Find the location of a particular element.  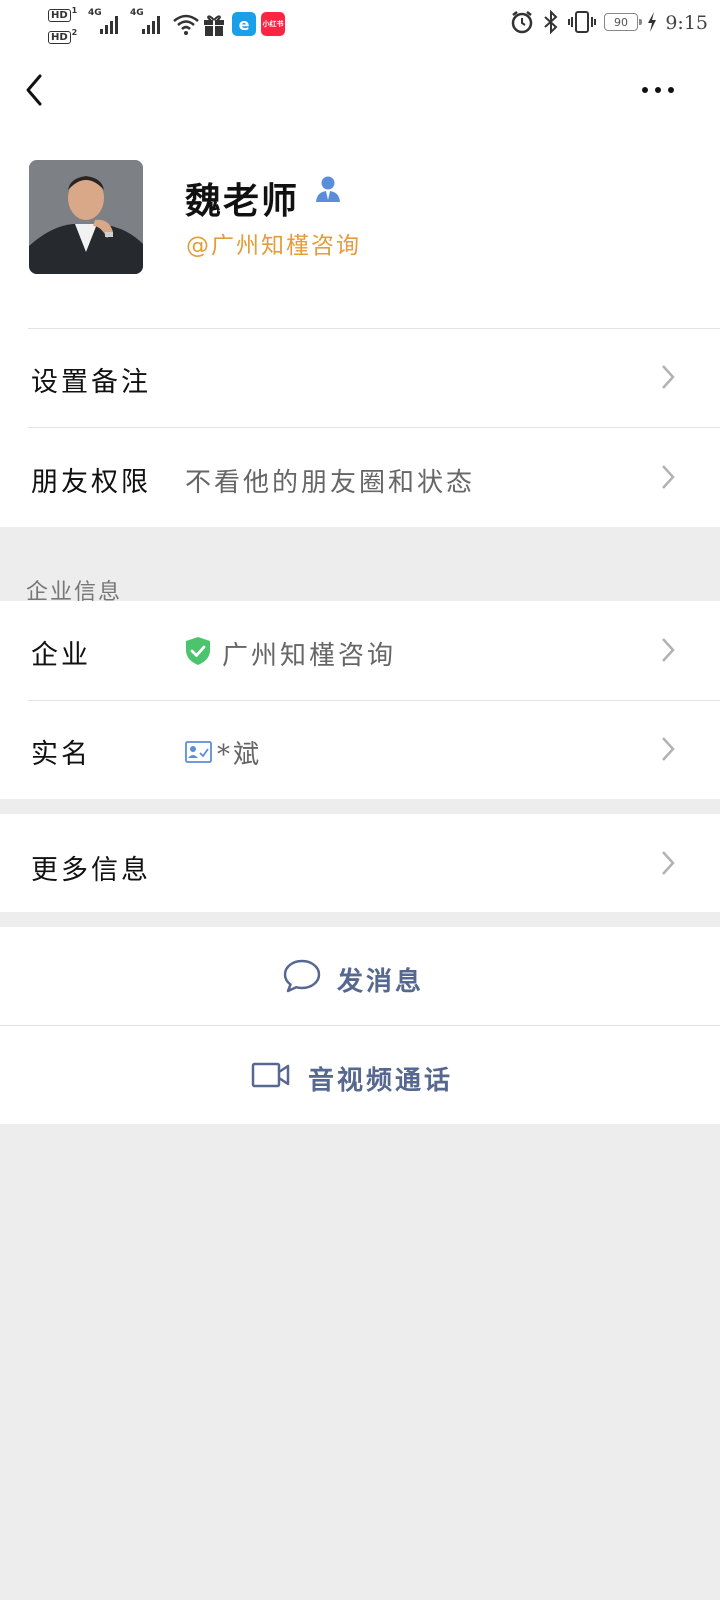

permission-row: 朋友权限 不看他的朋友圈和状态 is located at coordinates (360, 478).